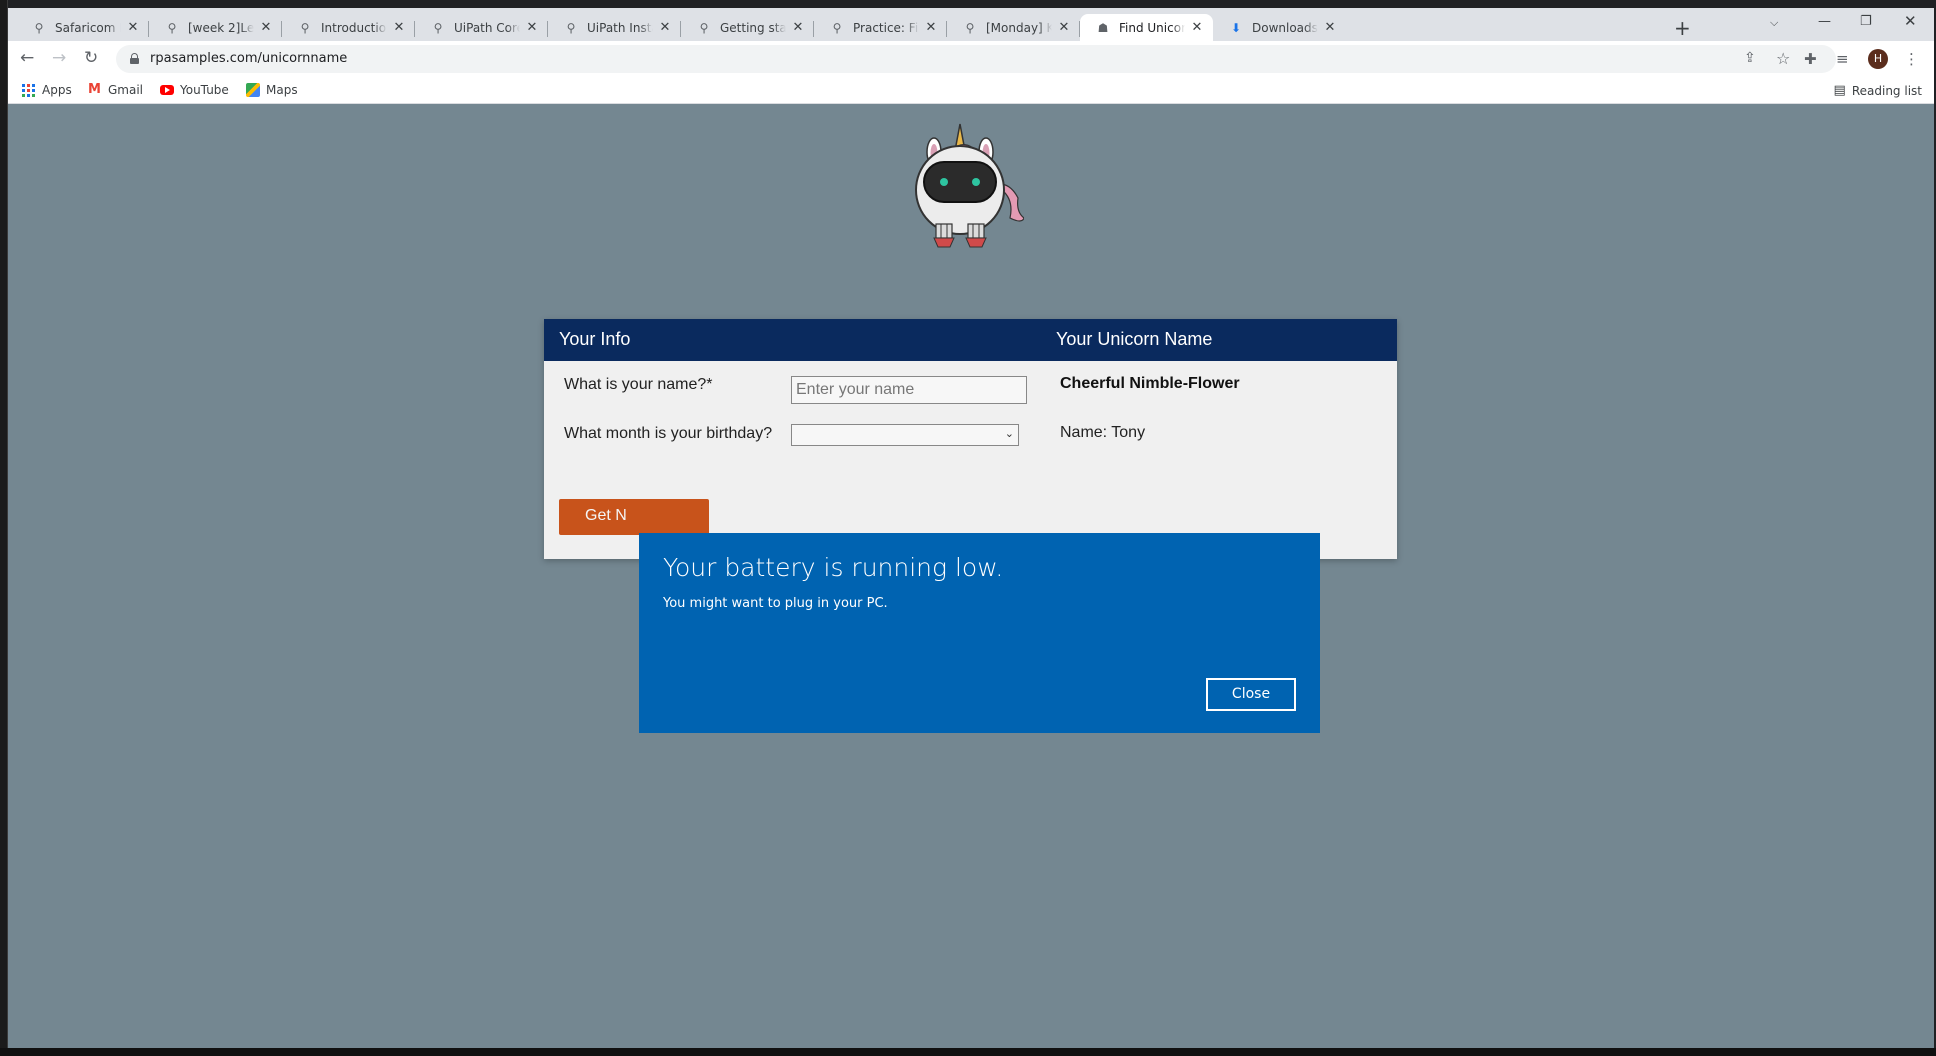  I want to click on reading-list-icon: ▤, so click(1839, 90).